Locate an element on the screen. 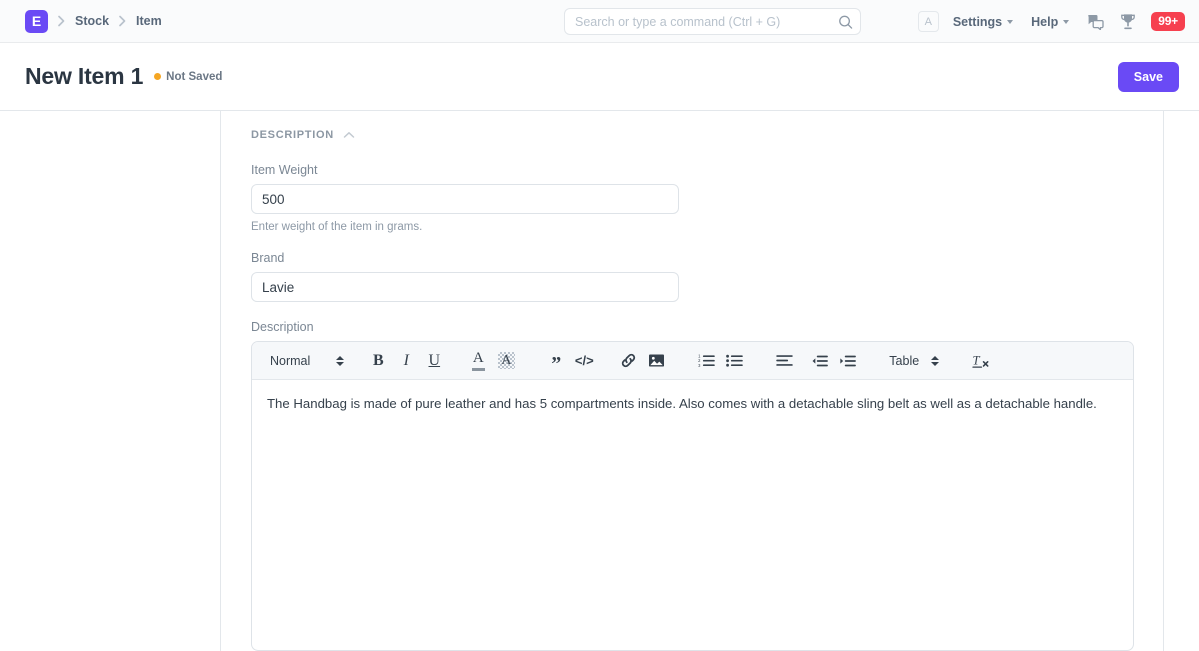 Image resolution: width=1199 pixels, height=651 pixels. page-title: New Item 1 is located at coordinates (84, 76).